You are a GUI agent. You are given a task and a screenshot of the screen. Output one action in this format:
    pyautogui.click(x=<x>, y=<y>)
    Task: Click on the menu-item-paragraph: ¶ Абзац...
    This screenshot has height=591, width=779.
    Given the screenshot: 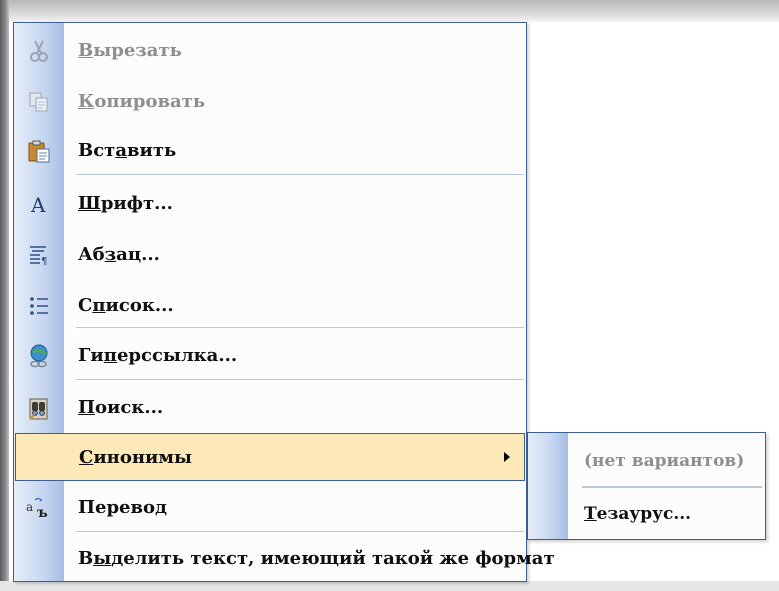 What is the action you would take?
    pyautogui.click(x=270, y=254)
    